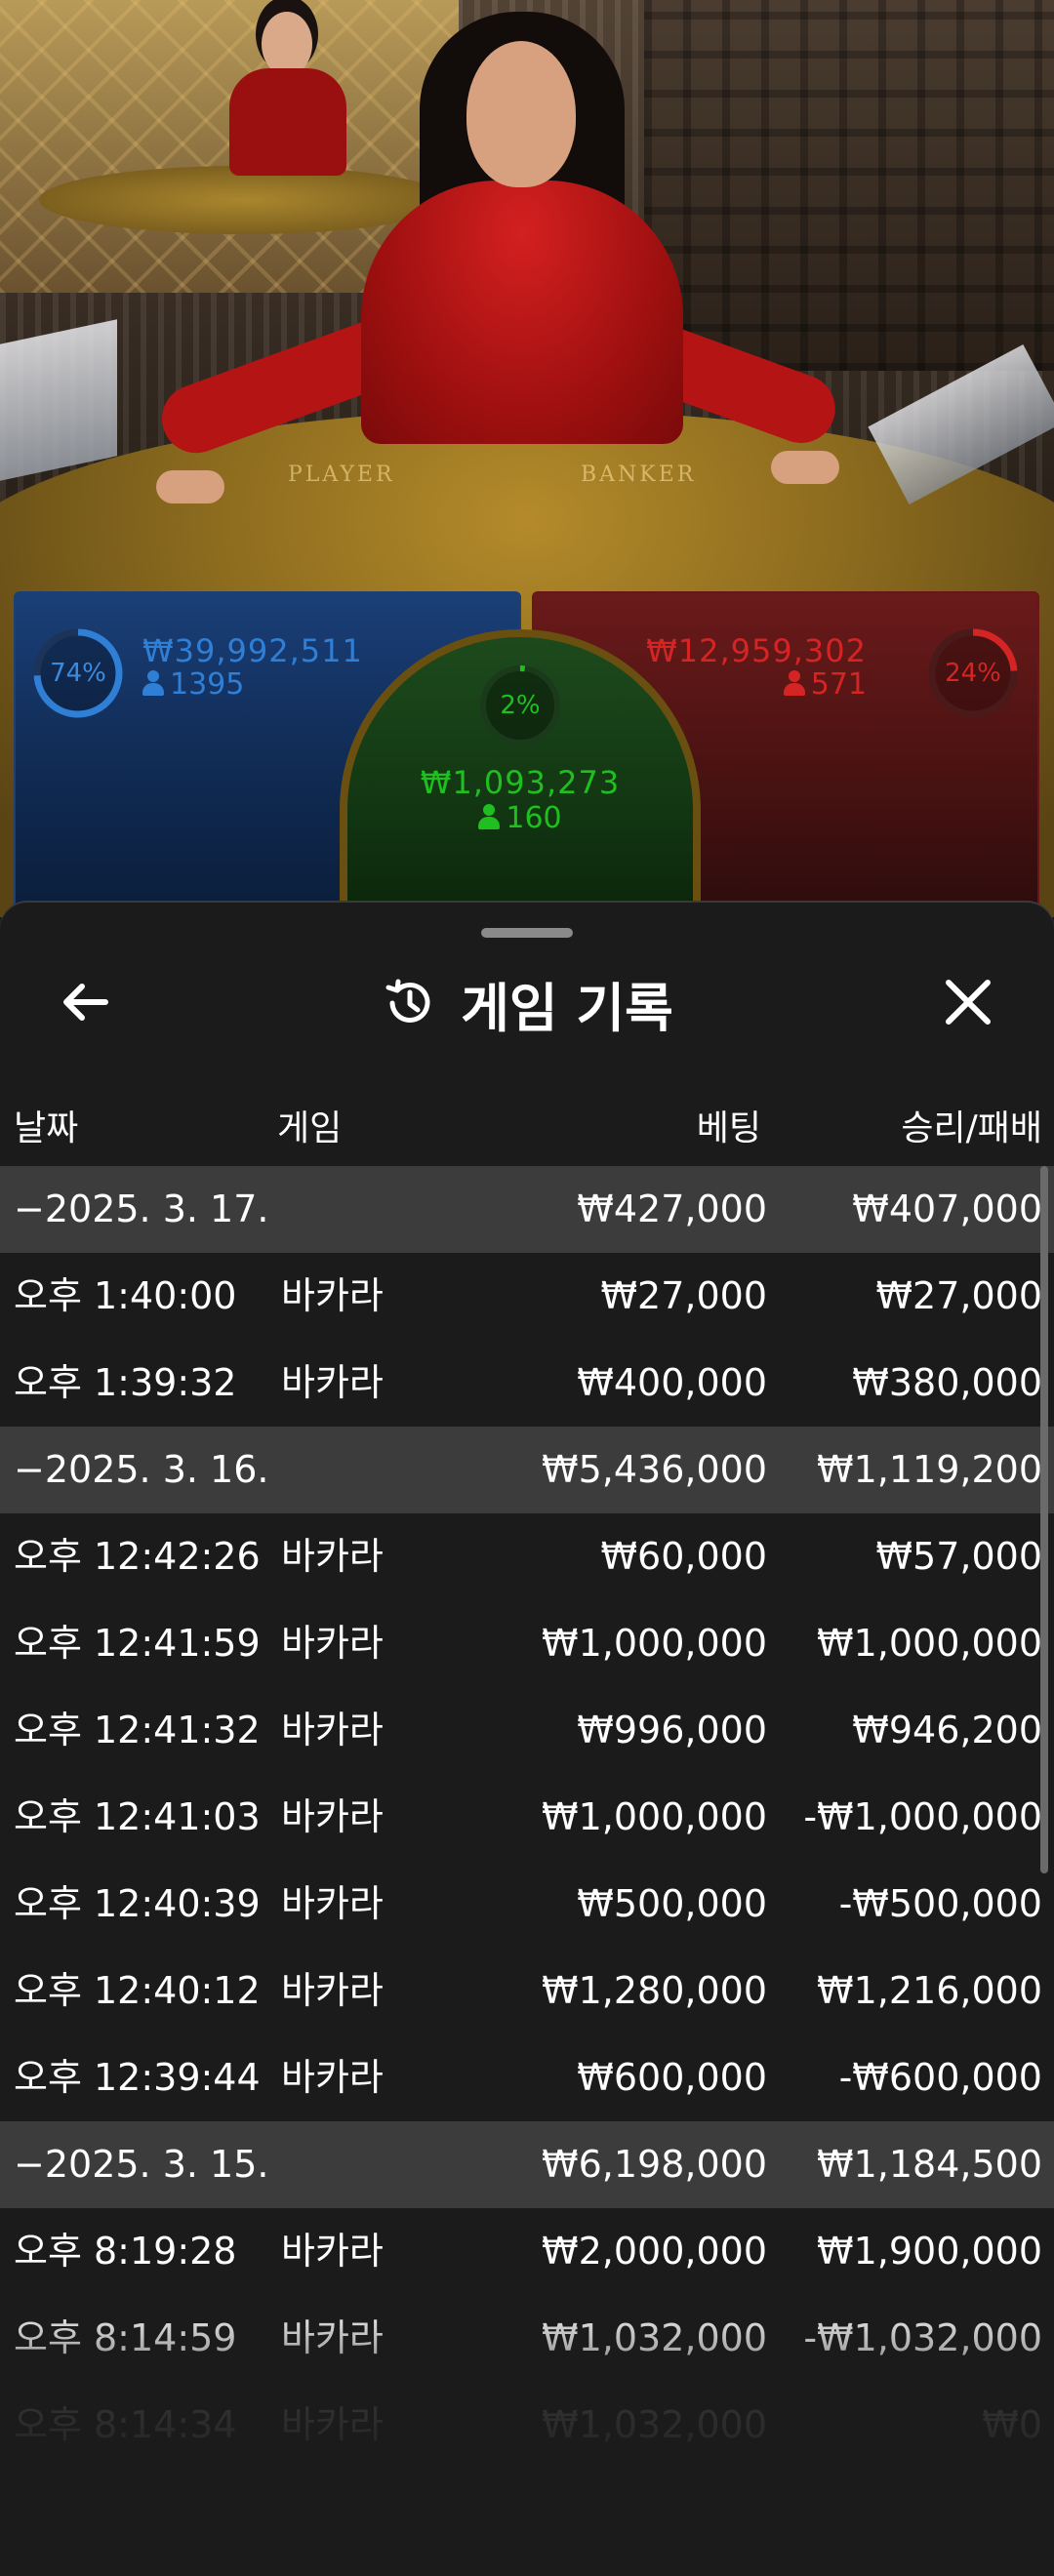  Describe the element at coordinates (137, 1903) in the screenshot. I see `row-time: 오후 12:40:39` at that location.